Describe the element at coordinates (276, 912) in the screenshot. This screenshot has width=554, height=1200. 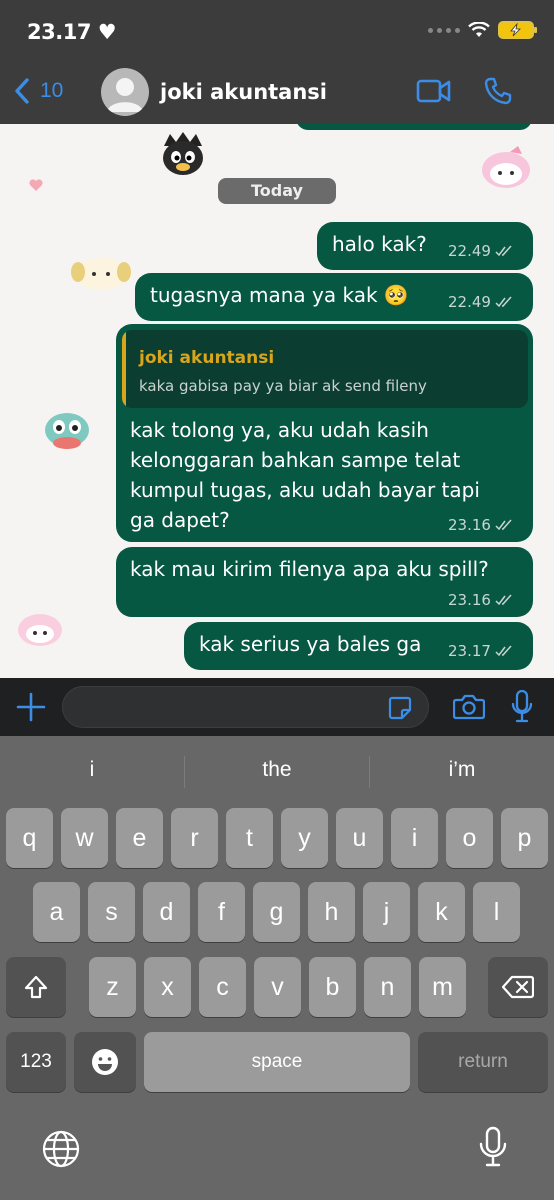
I see `key-g: g` at that location.